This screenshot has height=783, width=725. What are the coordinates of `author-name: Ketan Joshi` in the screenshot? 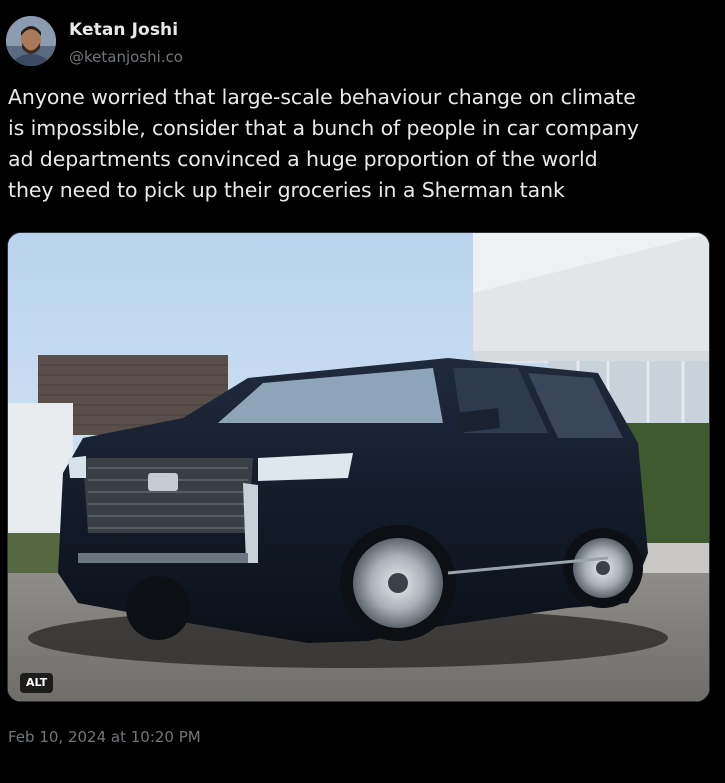 It's located at (123, 30).